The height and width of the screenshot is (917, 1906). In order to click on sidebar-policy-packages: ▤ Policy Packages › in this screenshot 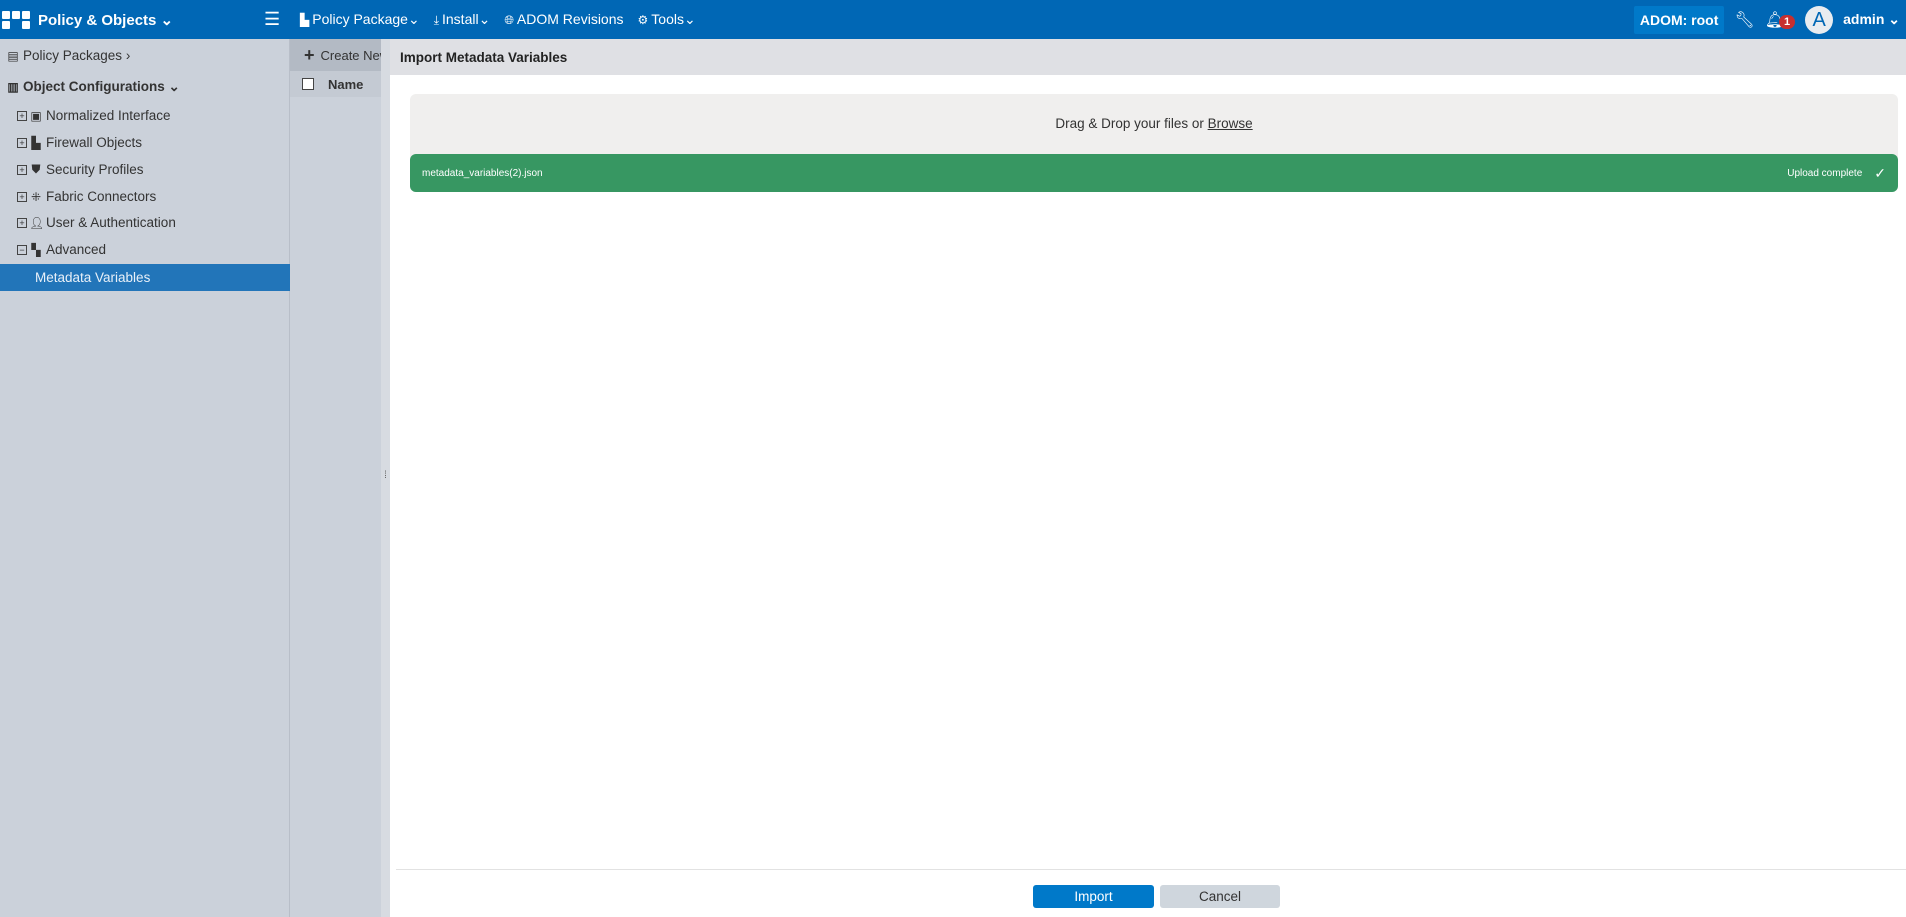, I will do `click(145, 55)`.